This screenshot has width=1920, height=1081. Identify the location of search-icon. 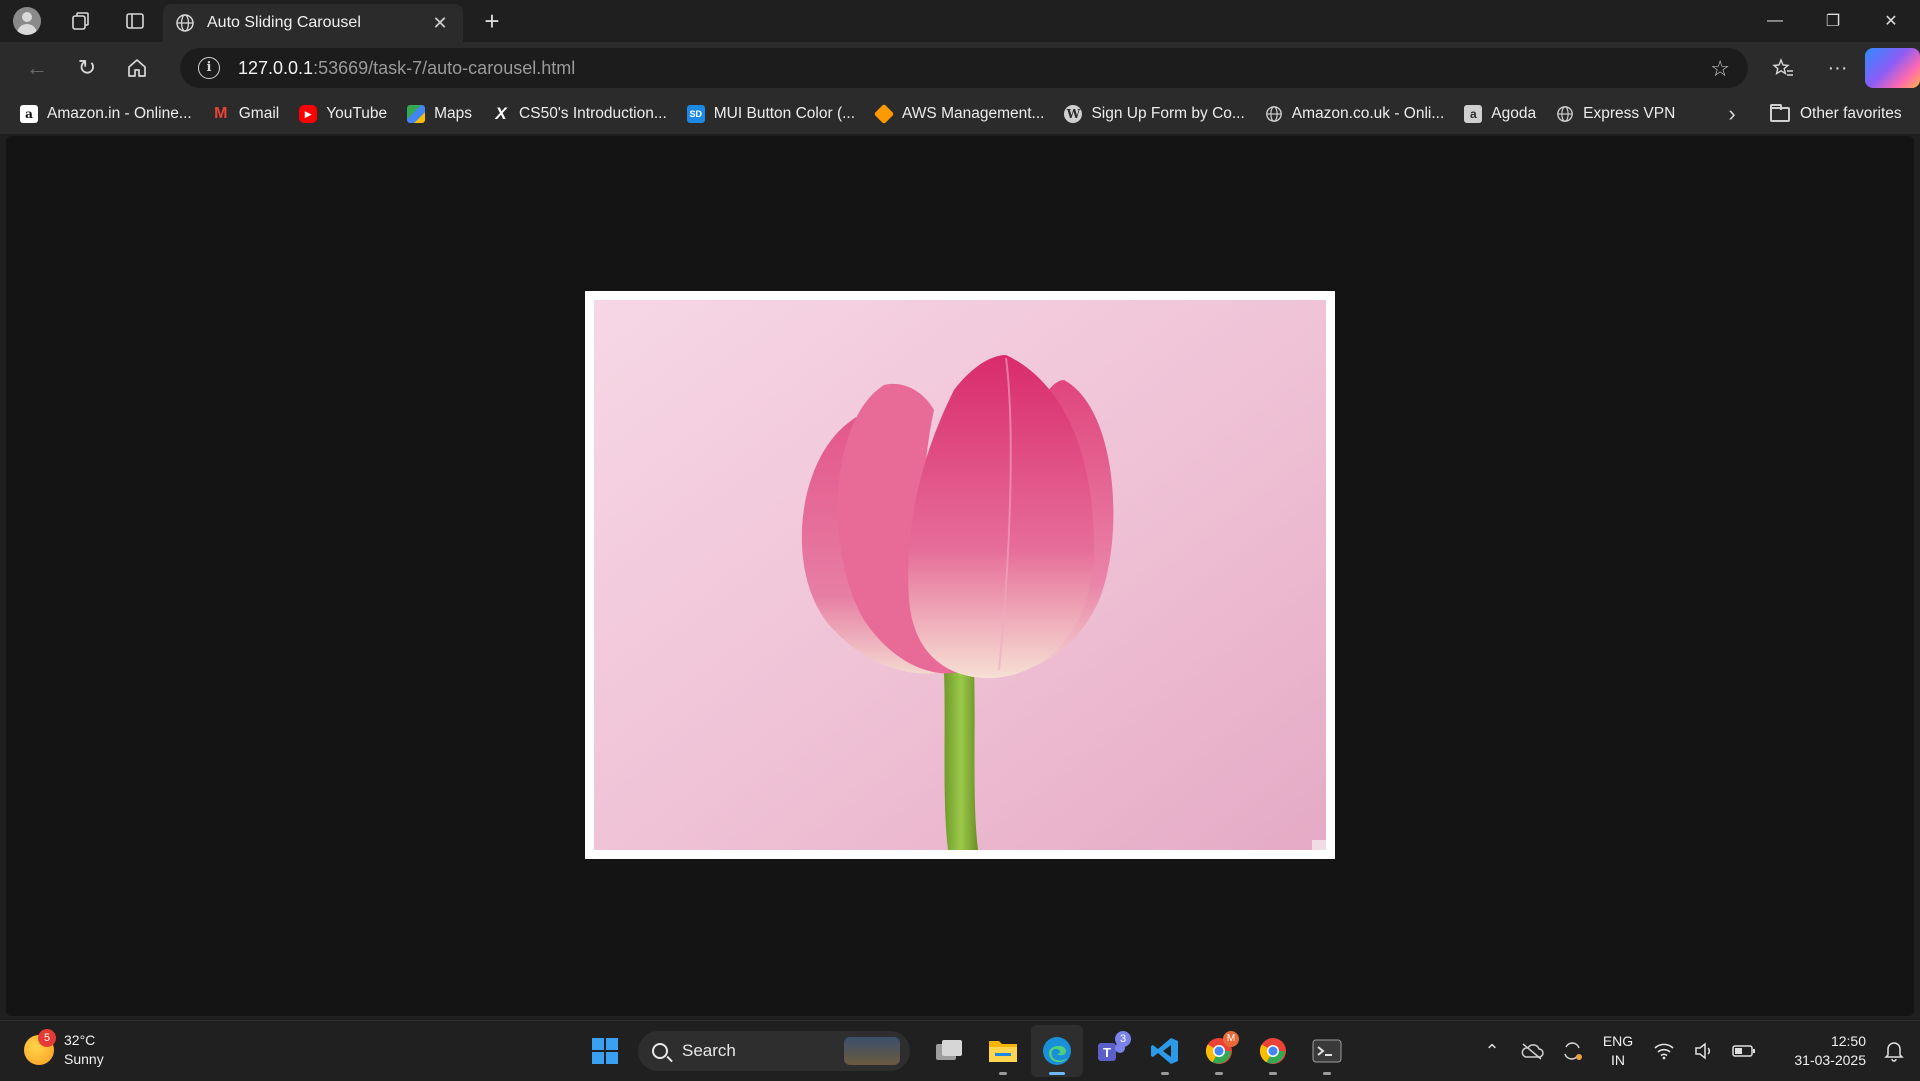
(660, 1051).